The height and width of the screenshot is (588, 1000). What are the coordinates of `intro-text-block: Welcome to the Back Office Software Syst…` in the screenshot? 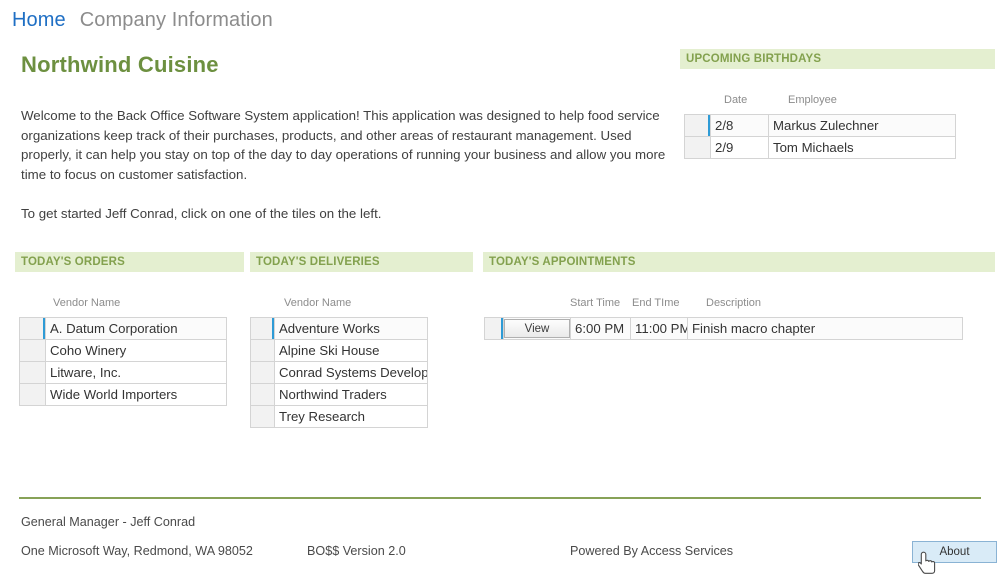 It's located at (346, 165).